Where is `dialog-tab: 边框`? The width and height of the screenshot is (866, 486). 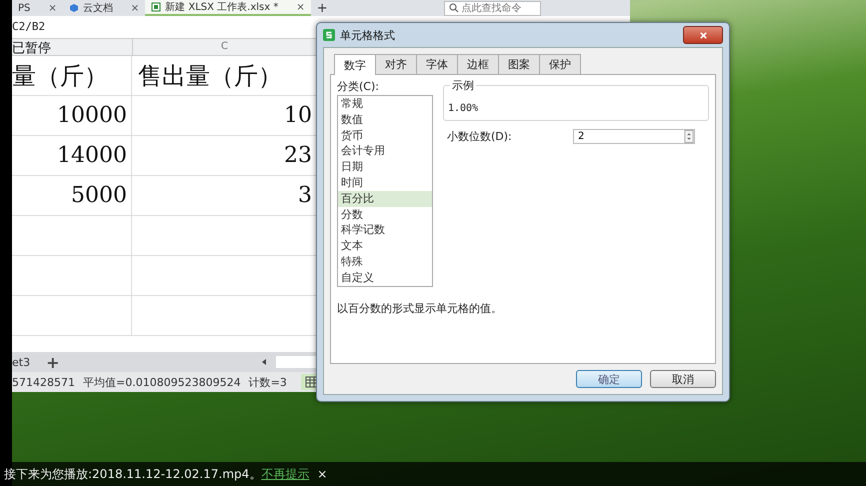
dialog-tab: 边框 is located at coordinates (478, 64).